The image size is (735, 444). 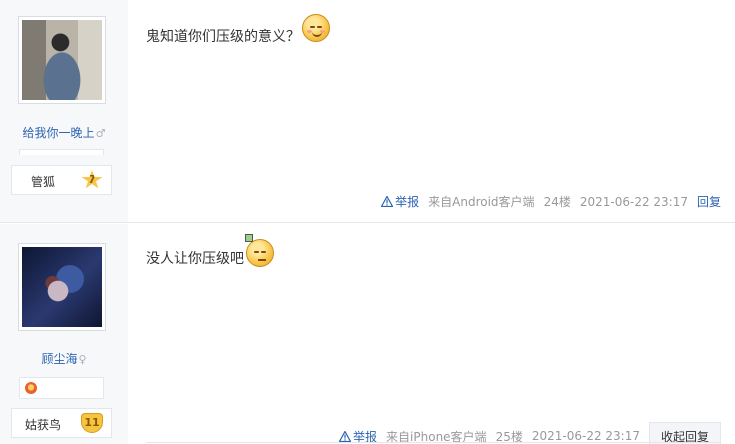 What do you see at coordinates (684, 433) in the screenshot?
I see `collapse-replies-button: 收起回复` at bounding box center [684, 433].